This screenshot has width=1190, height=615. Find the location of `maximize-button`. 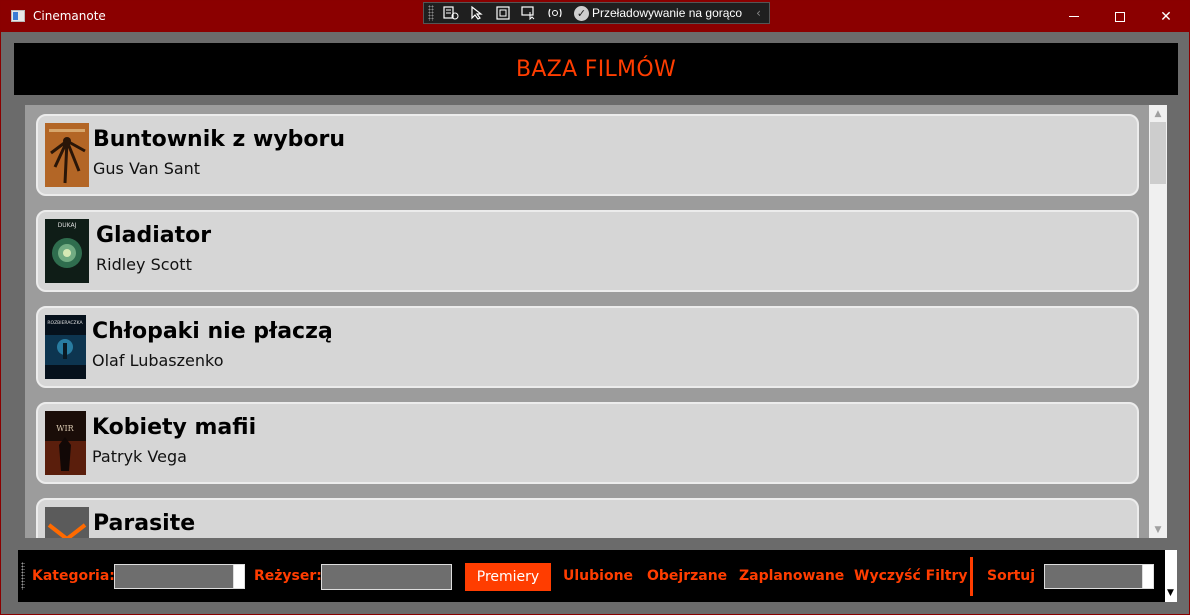

maximize-button is located at coordinates (1120, 16).